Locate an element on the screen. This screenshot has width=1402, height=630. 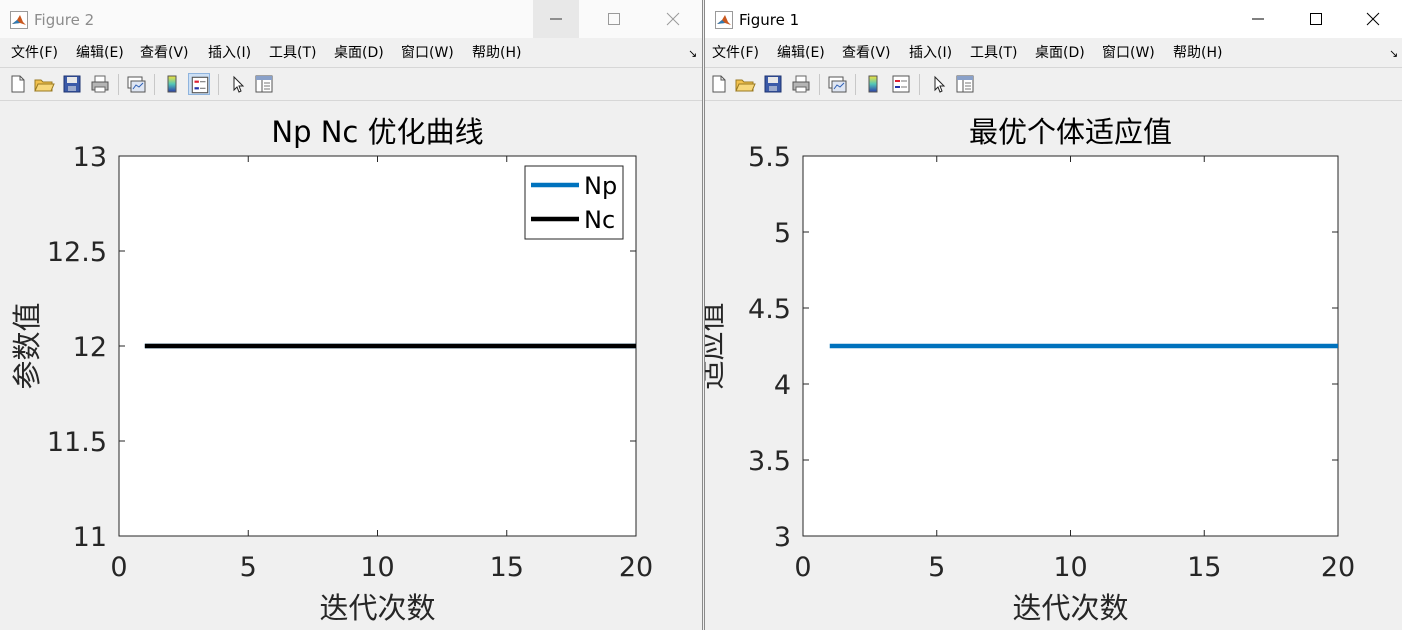
property-inspector-icon is located at coordinates (264, 84).